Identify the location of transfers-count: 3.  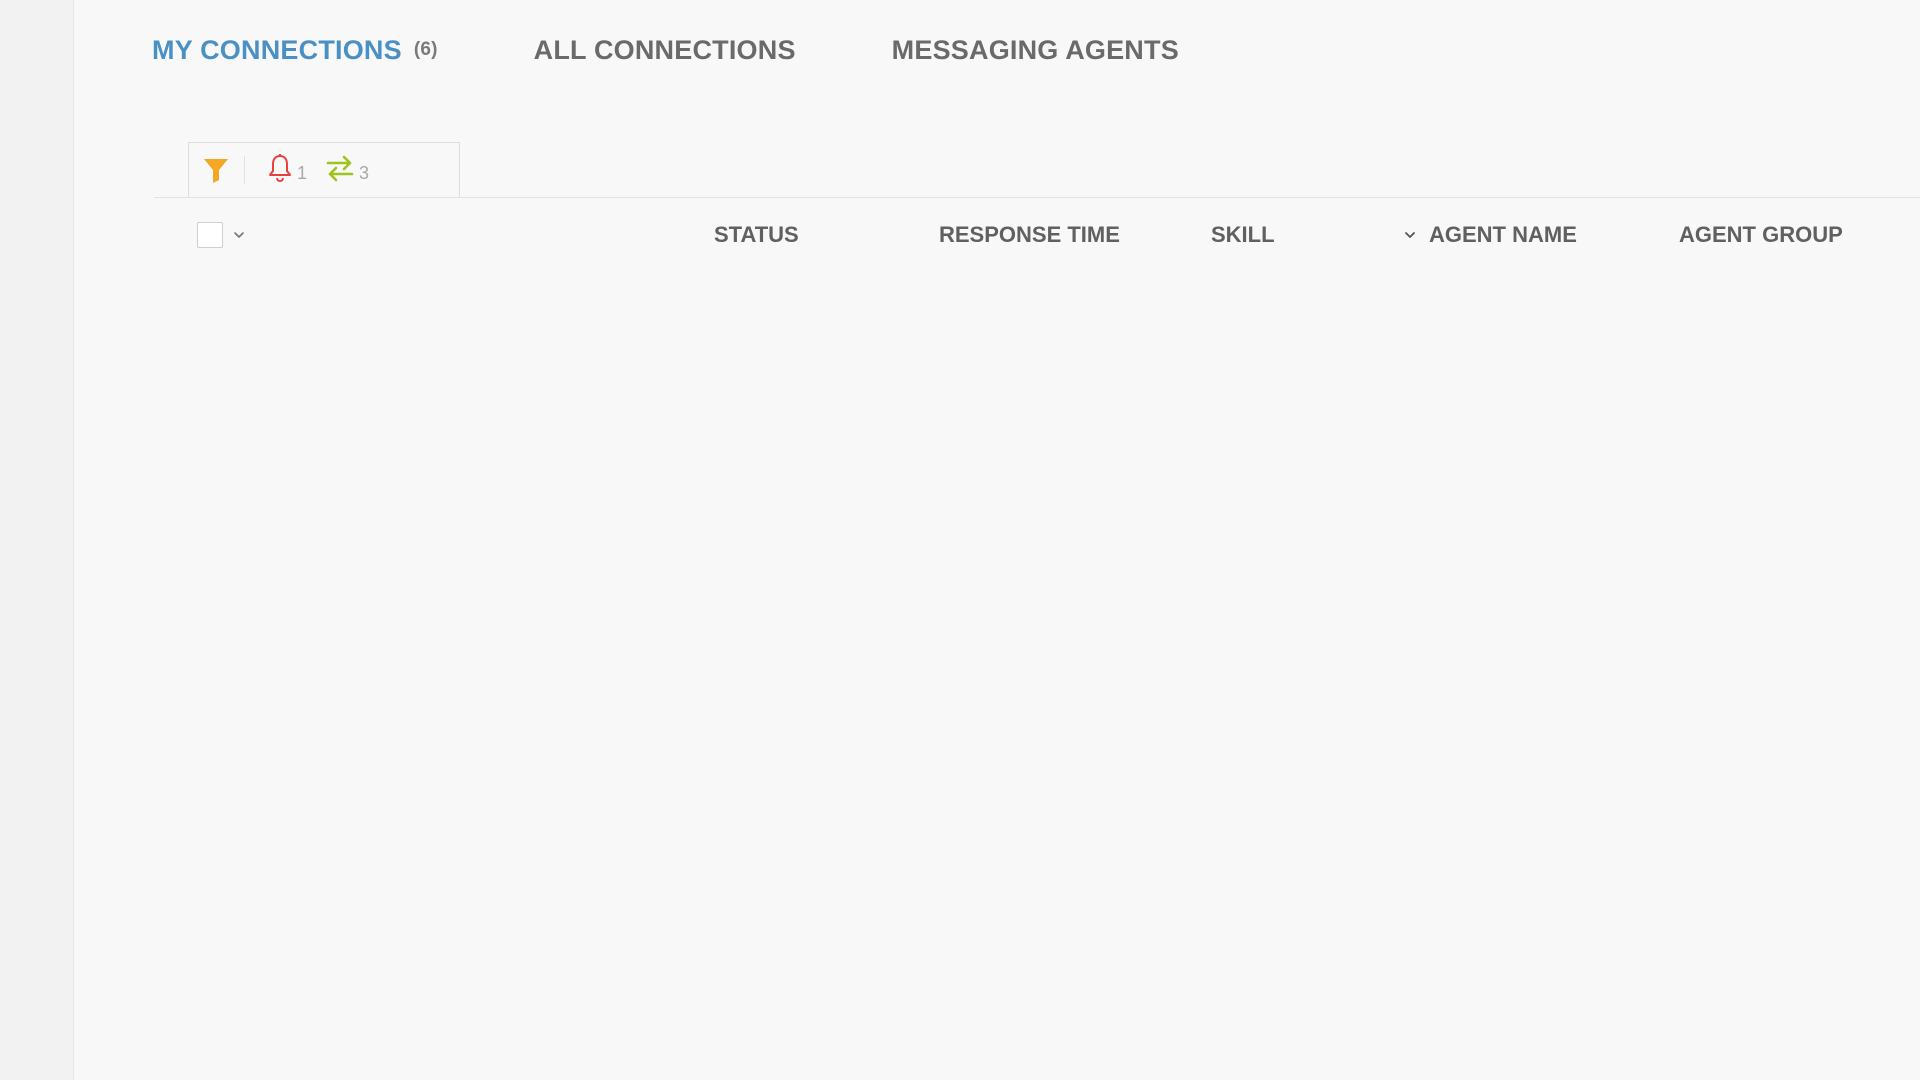
(364, 172).